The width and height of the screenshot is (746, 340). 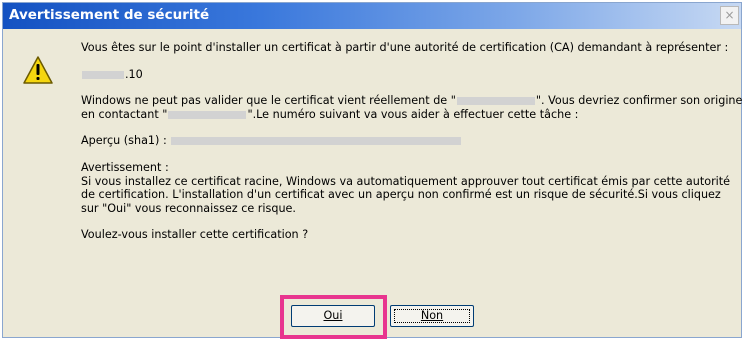 I want to click on no-button: Non, so click(x=432, y=316).